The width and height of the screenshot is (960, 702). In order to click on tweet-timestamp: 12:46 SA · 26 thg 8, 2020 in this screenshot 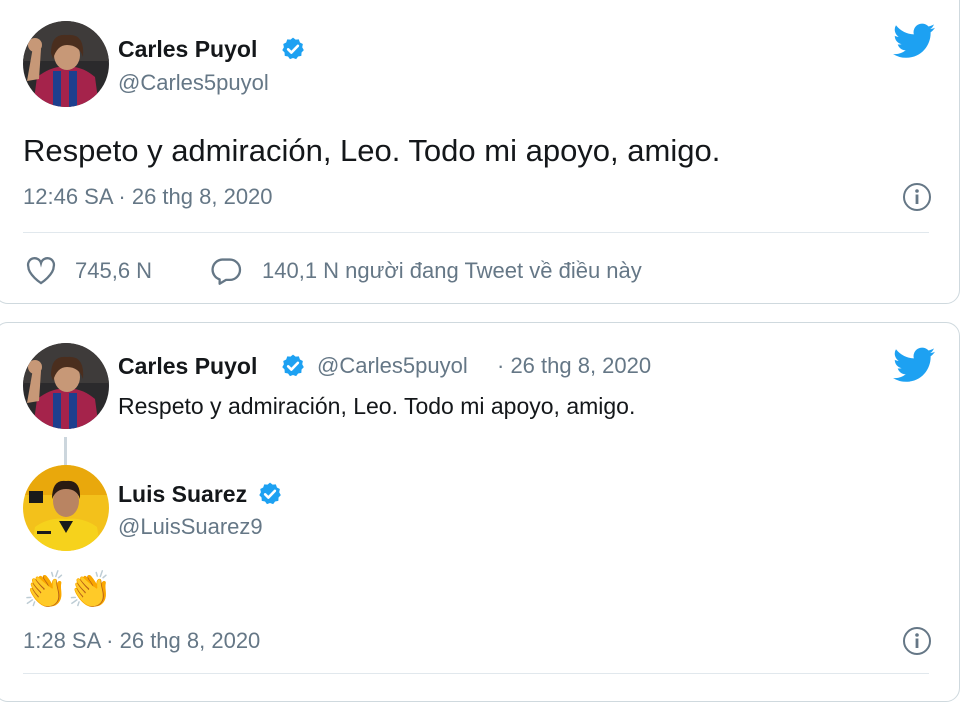, I will do `click(148, 197)`.